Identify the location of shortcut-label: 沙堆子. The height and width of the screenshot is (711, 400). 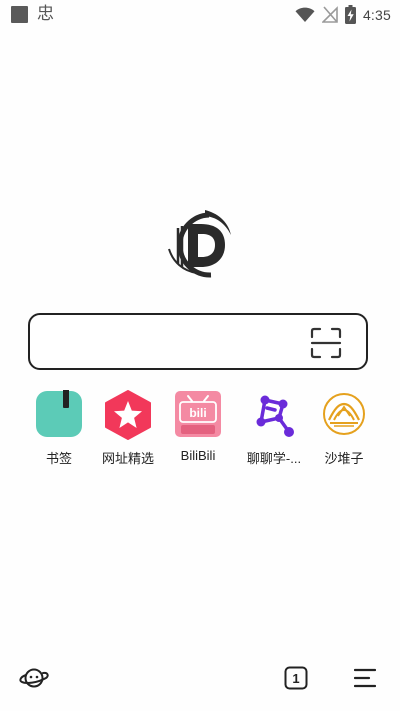
(344, 458).